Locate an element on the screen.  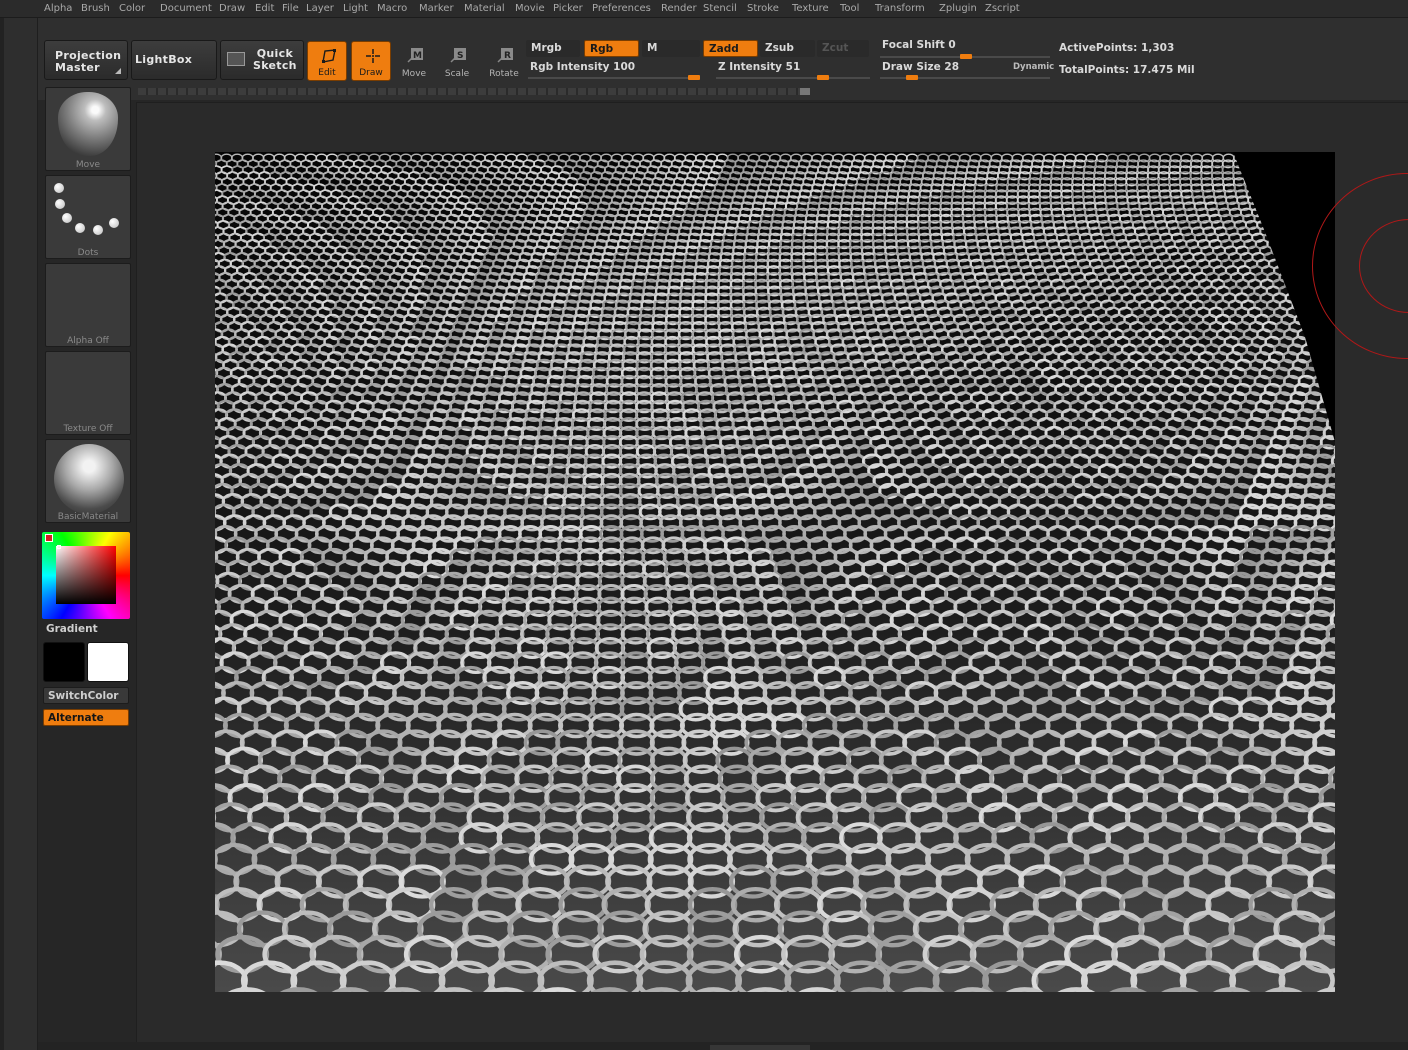
menu-light: Light is located at coordinates (355, 8).